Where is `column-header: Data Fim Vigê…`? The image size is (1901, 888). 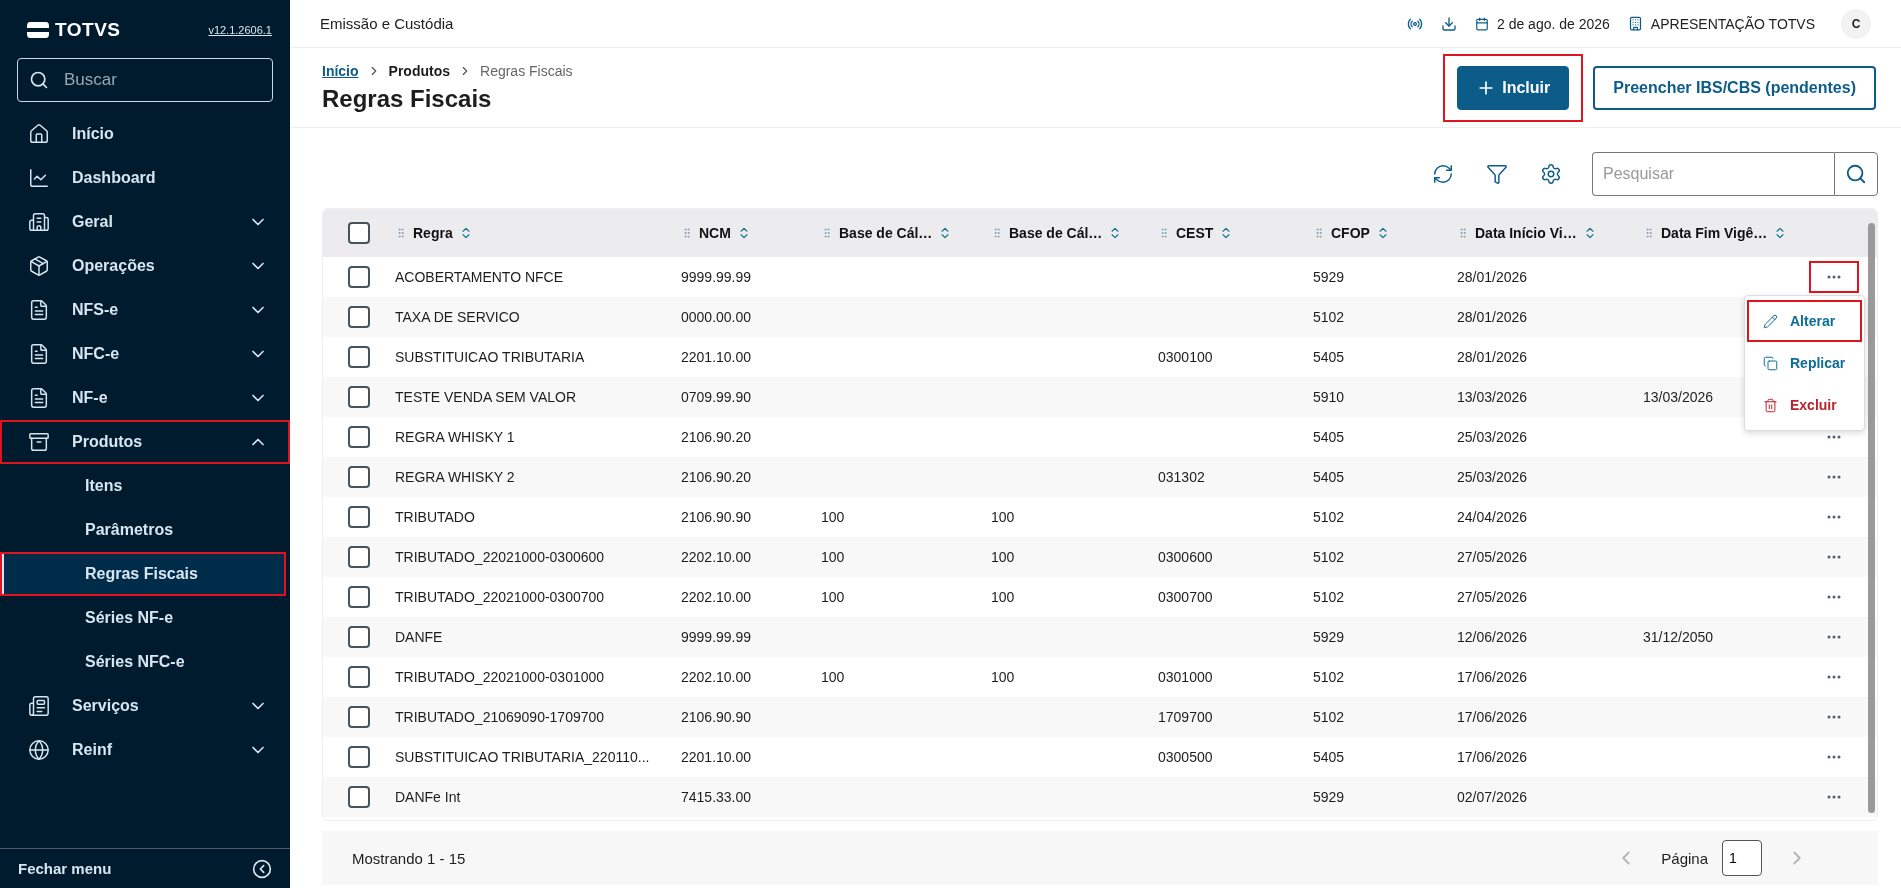
column-header: Data Fim Vigê… is located at coordinates (1714, 233).